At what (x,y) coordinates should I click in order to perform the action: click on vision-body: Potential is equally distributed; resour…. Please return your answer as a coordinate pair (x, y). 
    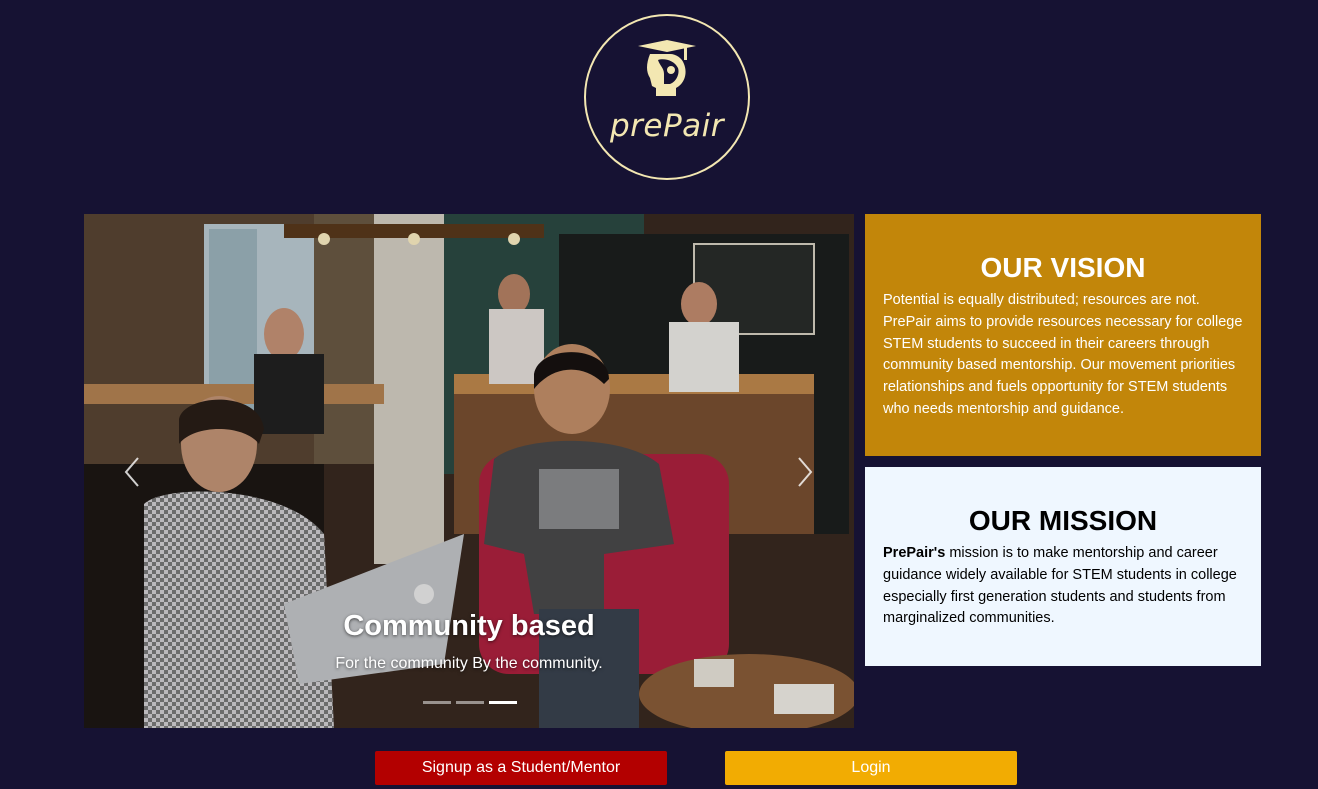
    Looking at the image, I should click on (1063, 354).